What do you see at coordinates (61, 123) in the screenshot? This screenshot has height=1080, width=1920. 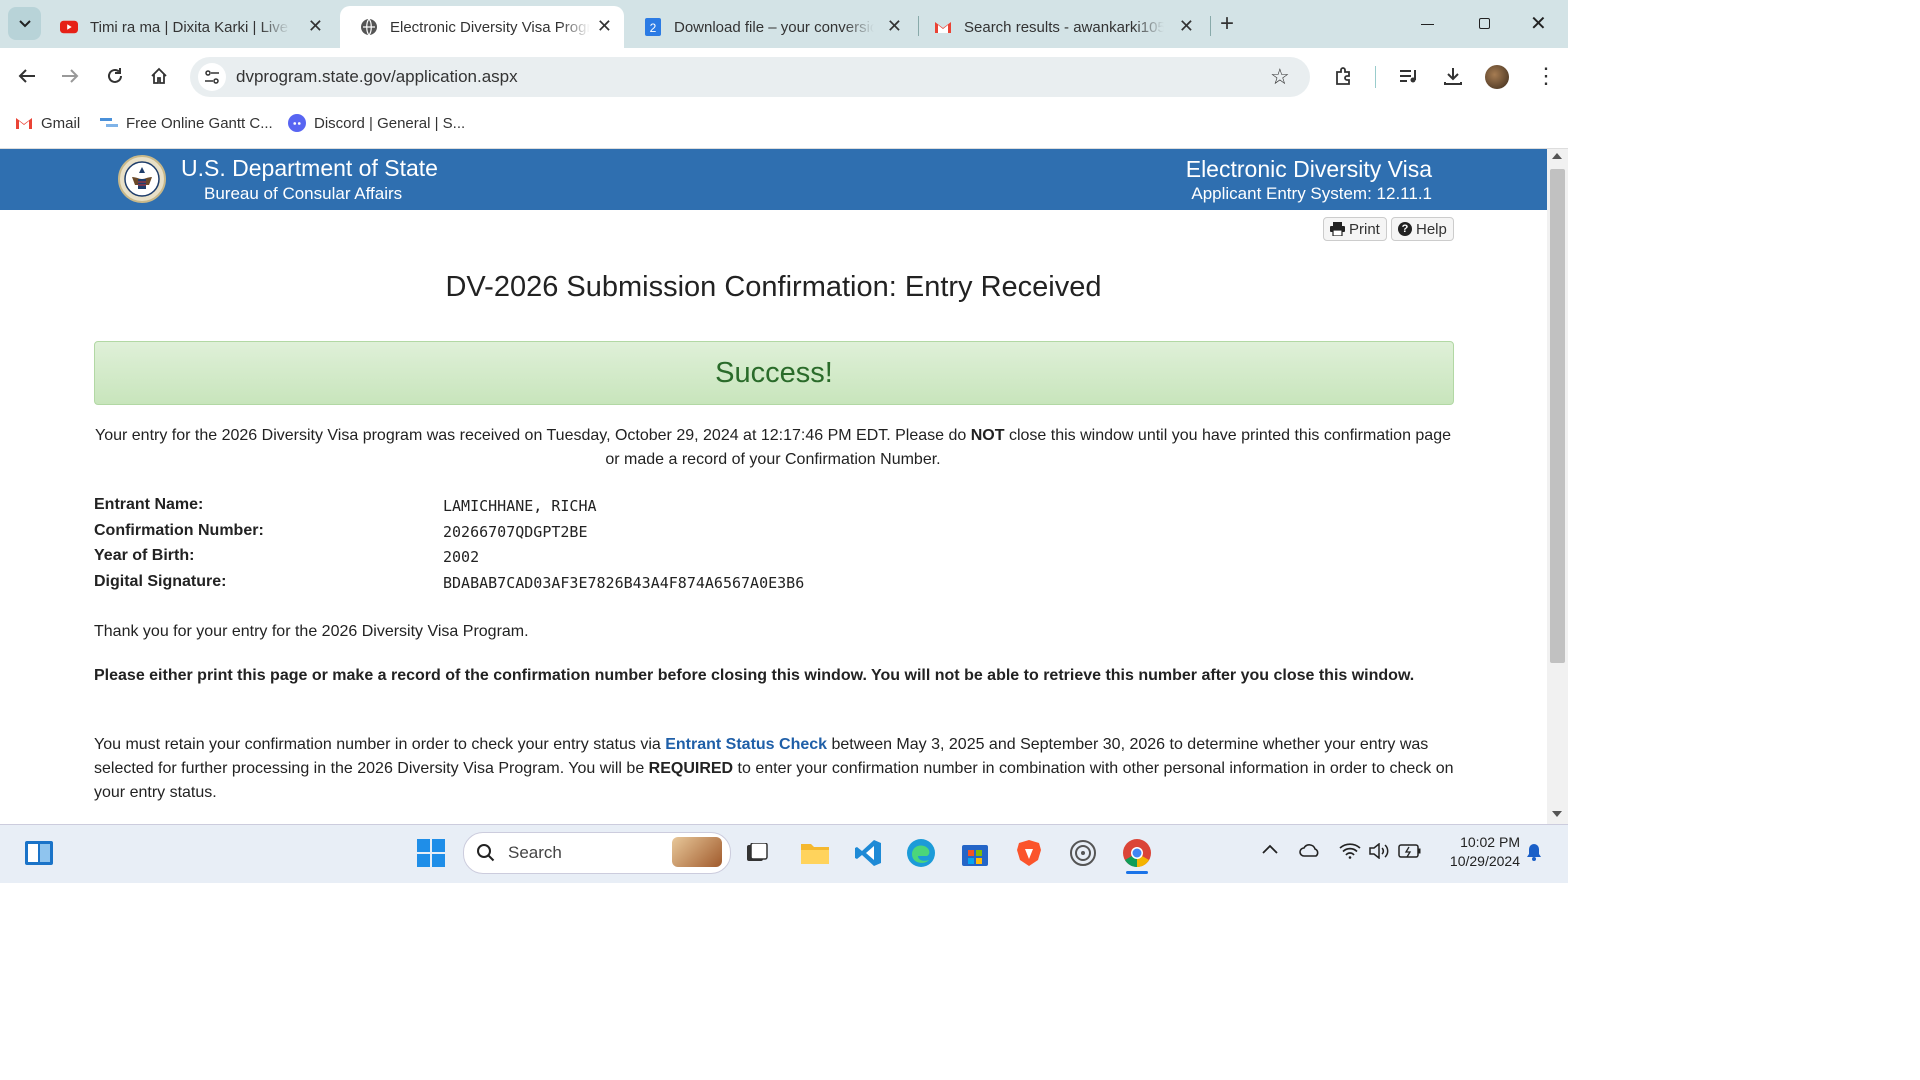 I see `bookmark-label: Gmail` at bounding box center [61, 123].